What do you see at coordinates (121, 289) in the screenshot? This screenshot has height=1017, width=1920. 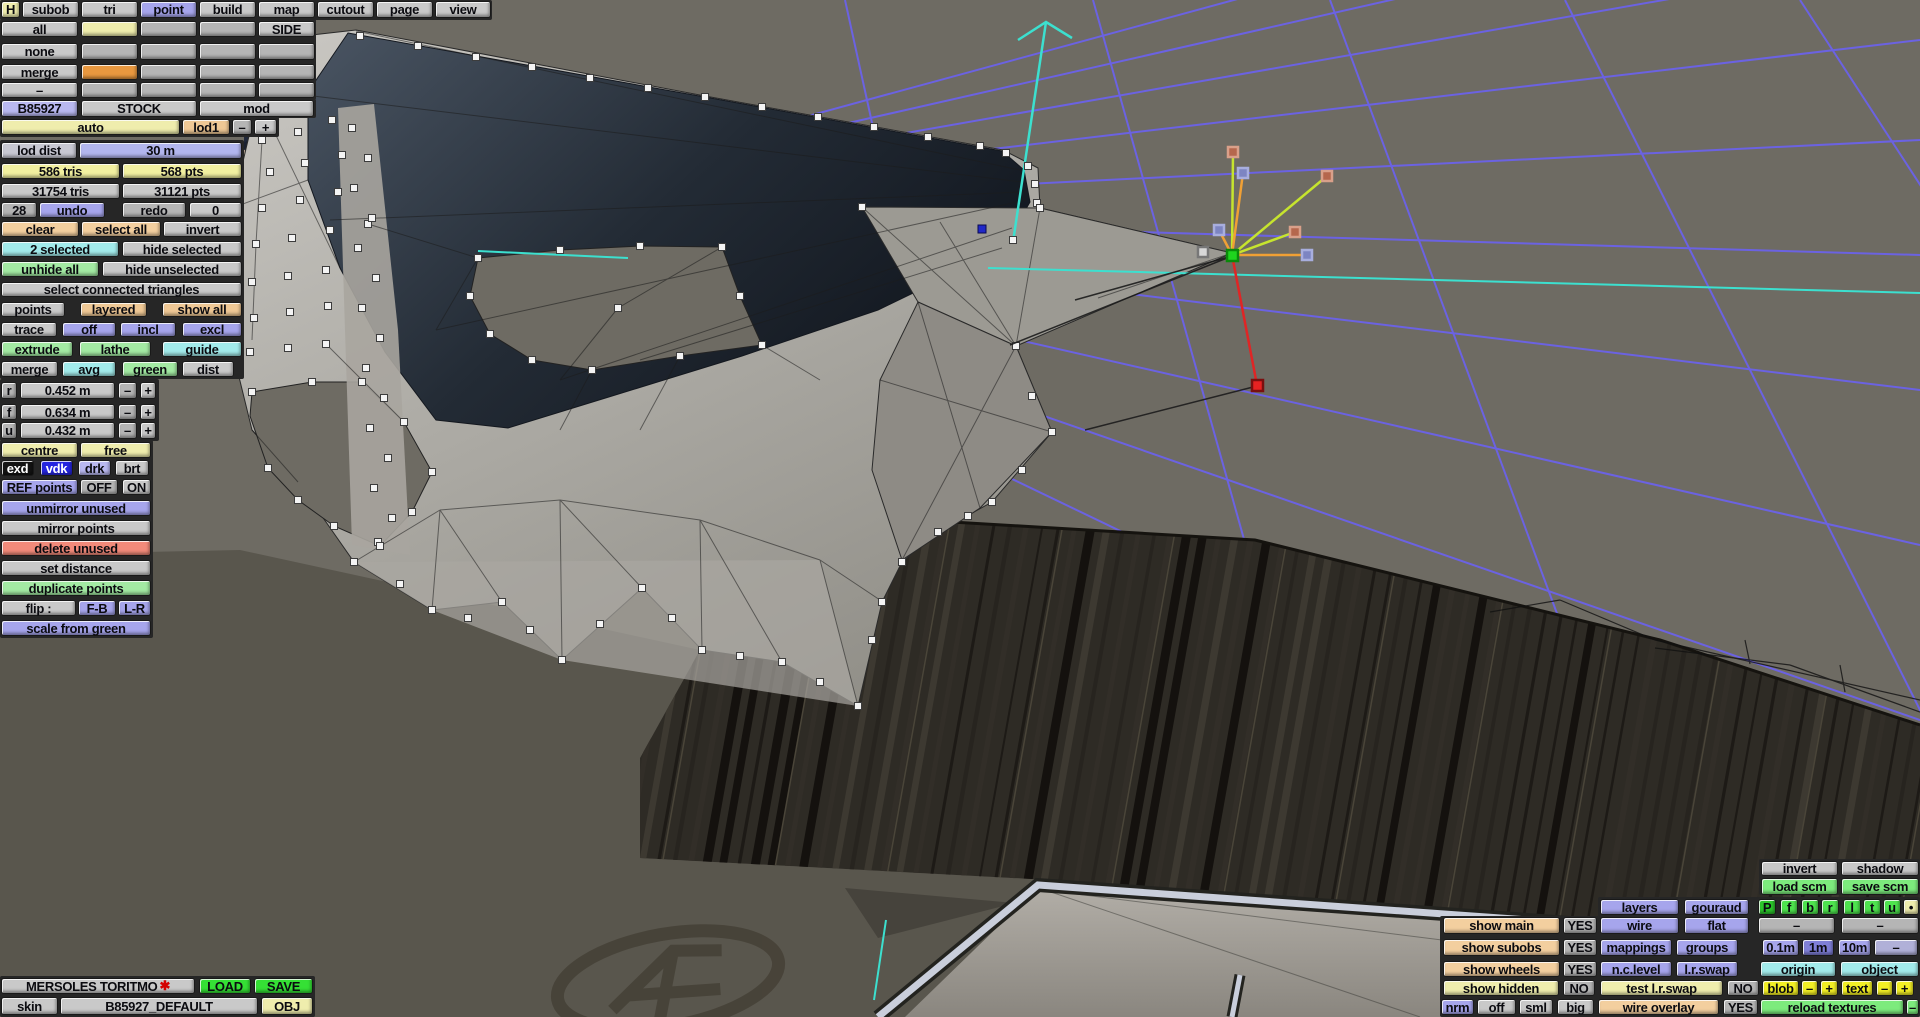 I see `select-connected-button: select connected triangles` at bounding box center [121, 289].